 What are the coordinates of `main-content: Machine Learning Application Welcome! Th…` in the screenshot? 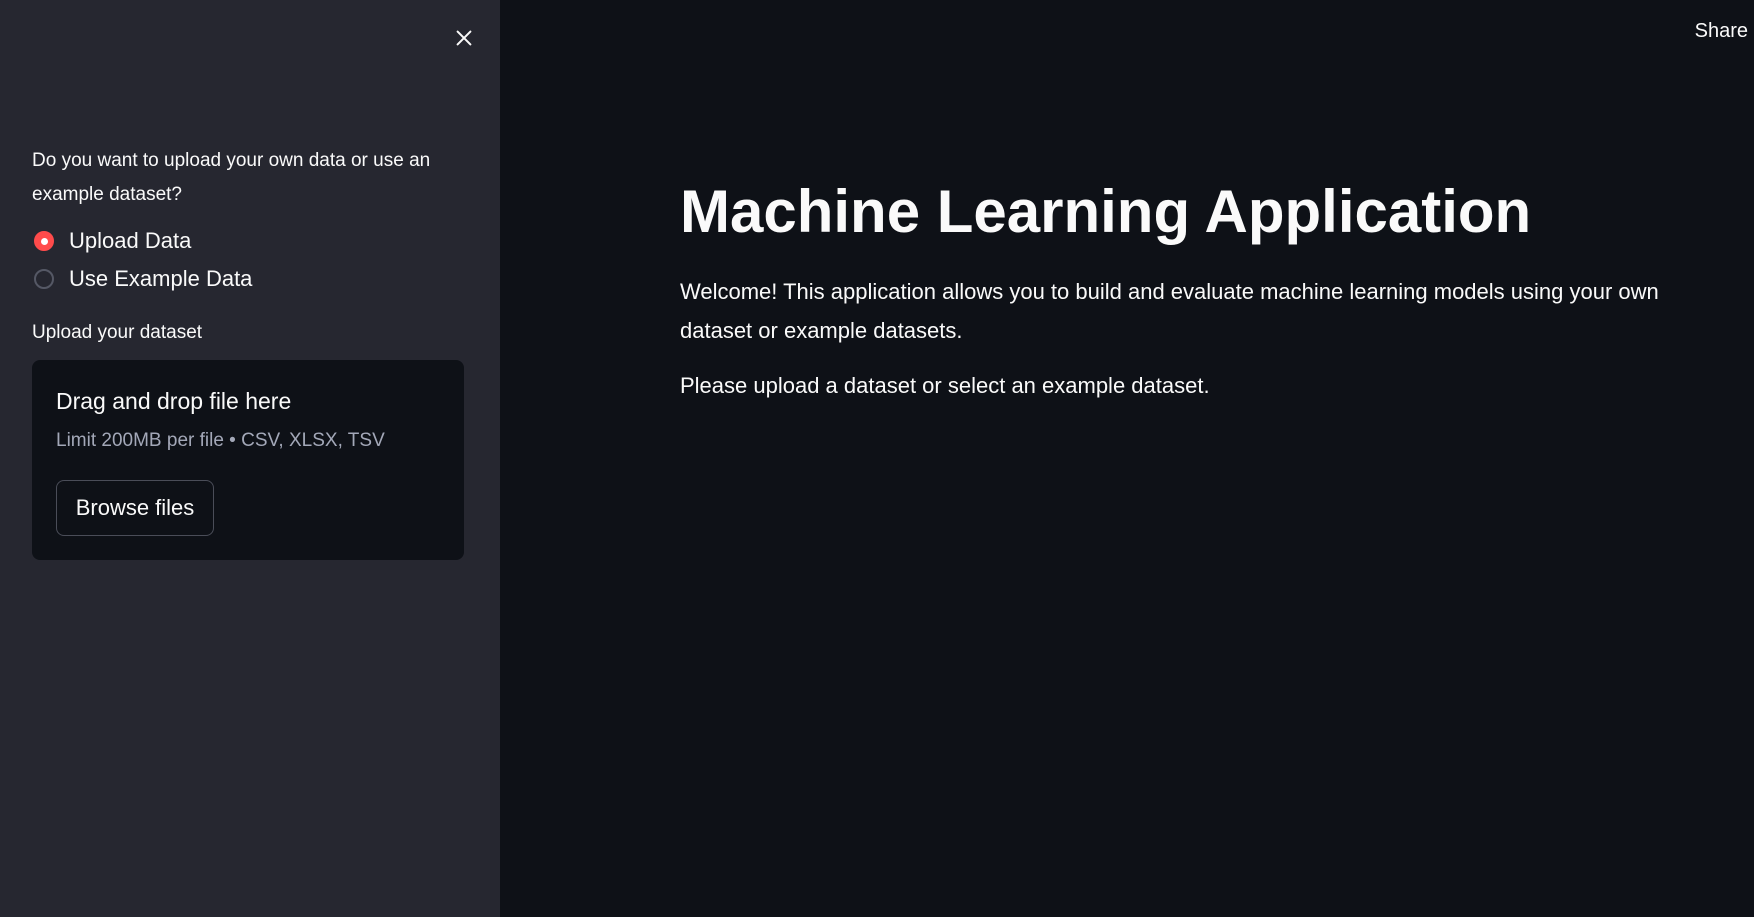 It's located at (1190, 287).